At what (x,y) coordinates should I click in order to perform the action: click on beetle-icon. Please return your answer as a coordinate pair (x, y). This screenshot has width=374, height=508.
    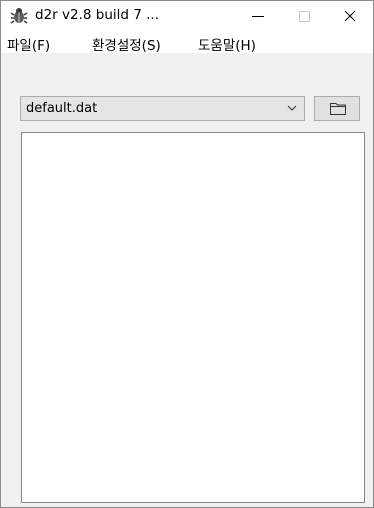
    Looking at the image, I should click on (19, 16).